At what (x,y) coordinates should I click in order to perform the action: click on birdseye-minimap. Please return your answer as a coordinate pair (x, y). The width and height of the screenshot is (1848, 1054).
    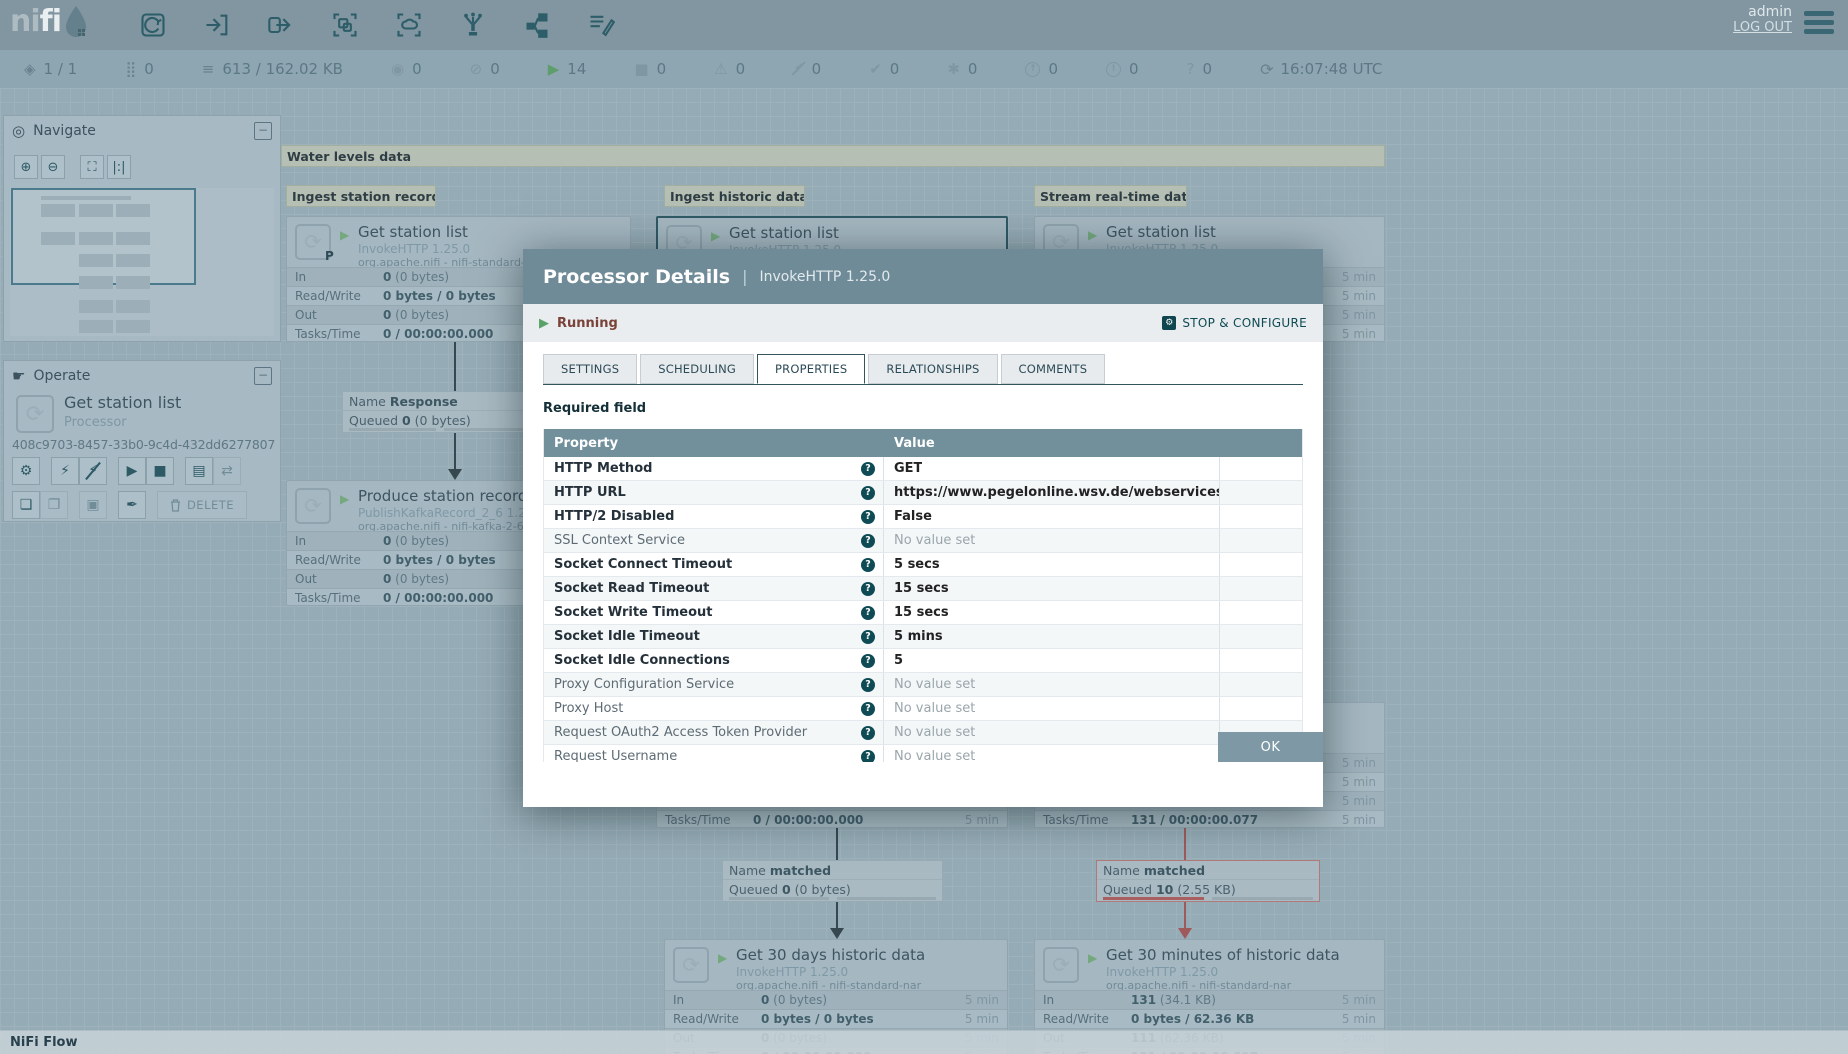
    Looking at the image, I should click on (142, 262).